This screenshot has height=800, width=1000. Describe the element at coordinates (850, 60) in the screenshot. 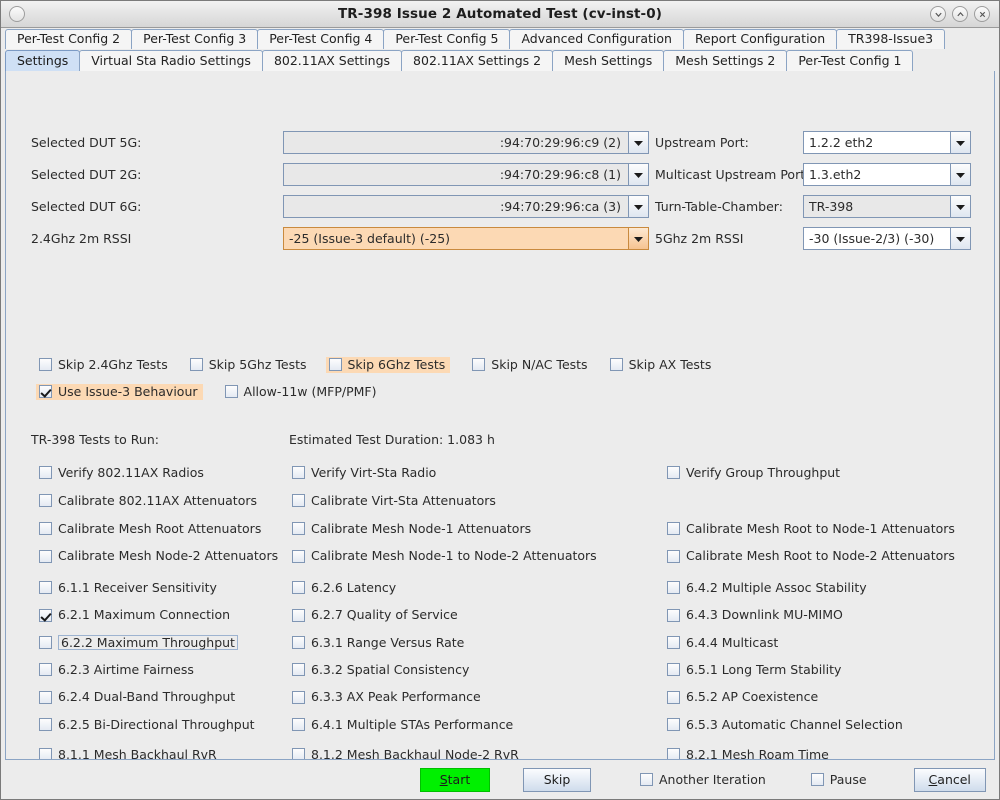

I see `tab-per-test-config-1: Per-Test Config 1` at that location.